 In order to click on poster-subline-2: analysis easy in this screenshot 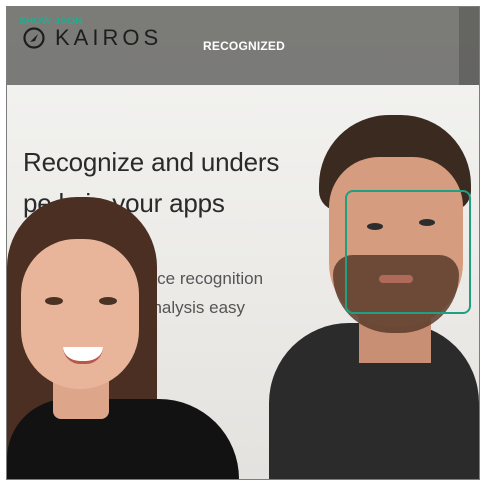, I will do `click(194, 307)`.